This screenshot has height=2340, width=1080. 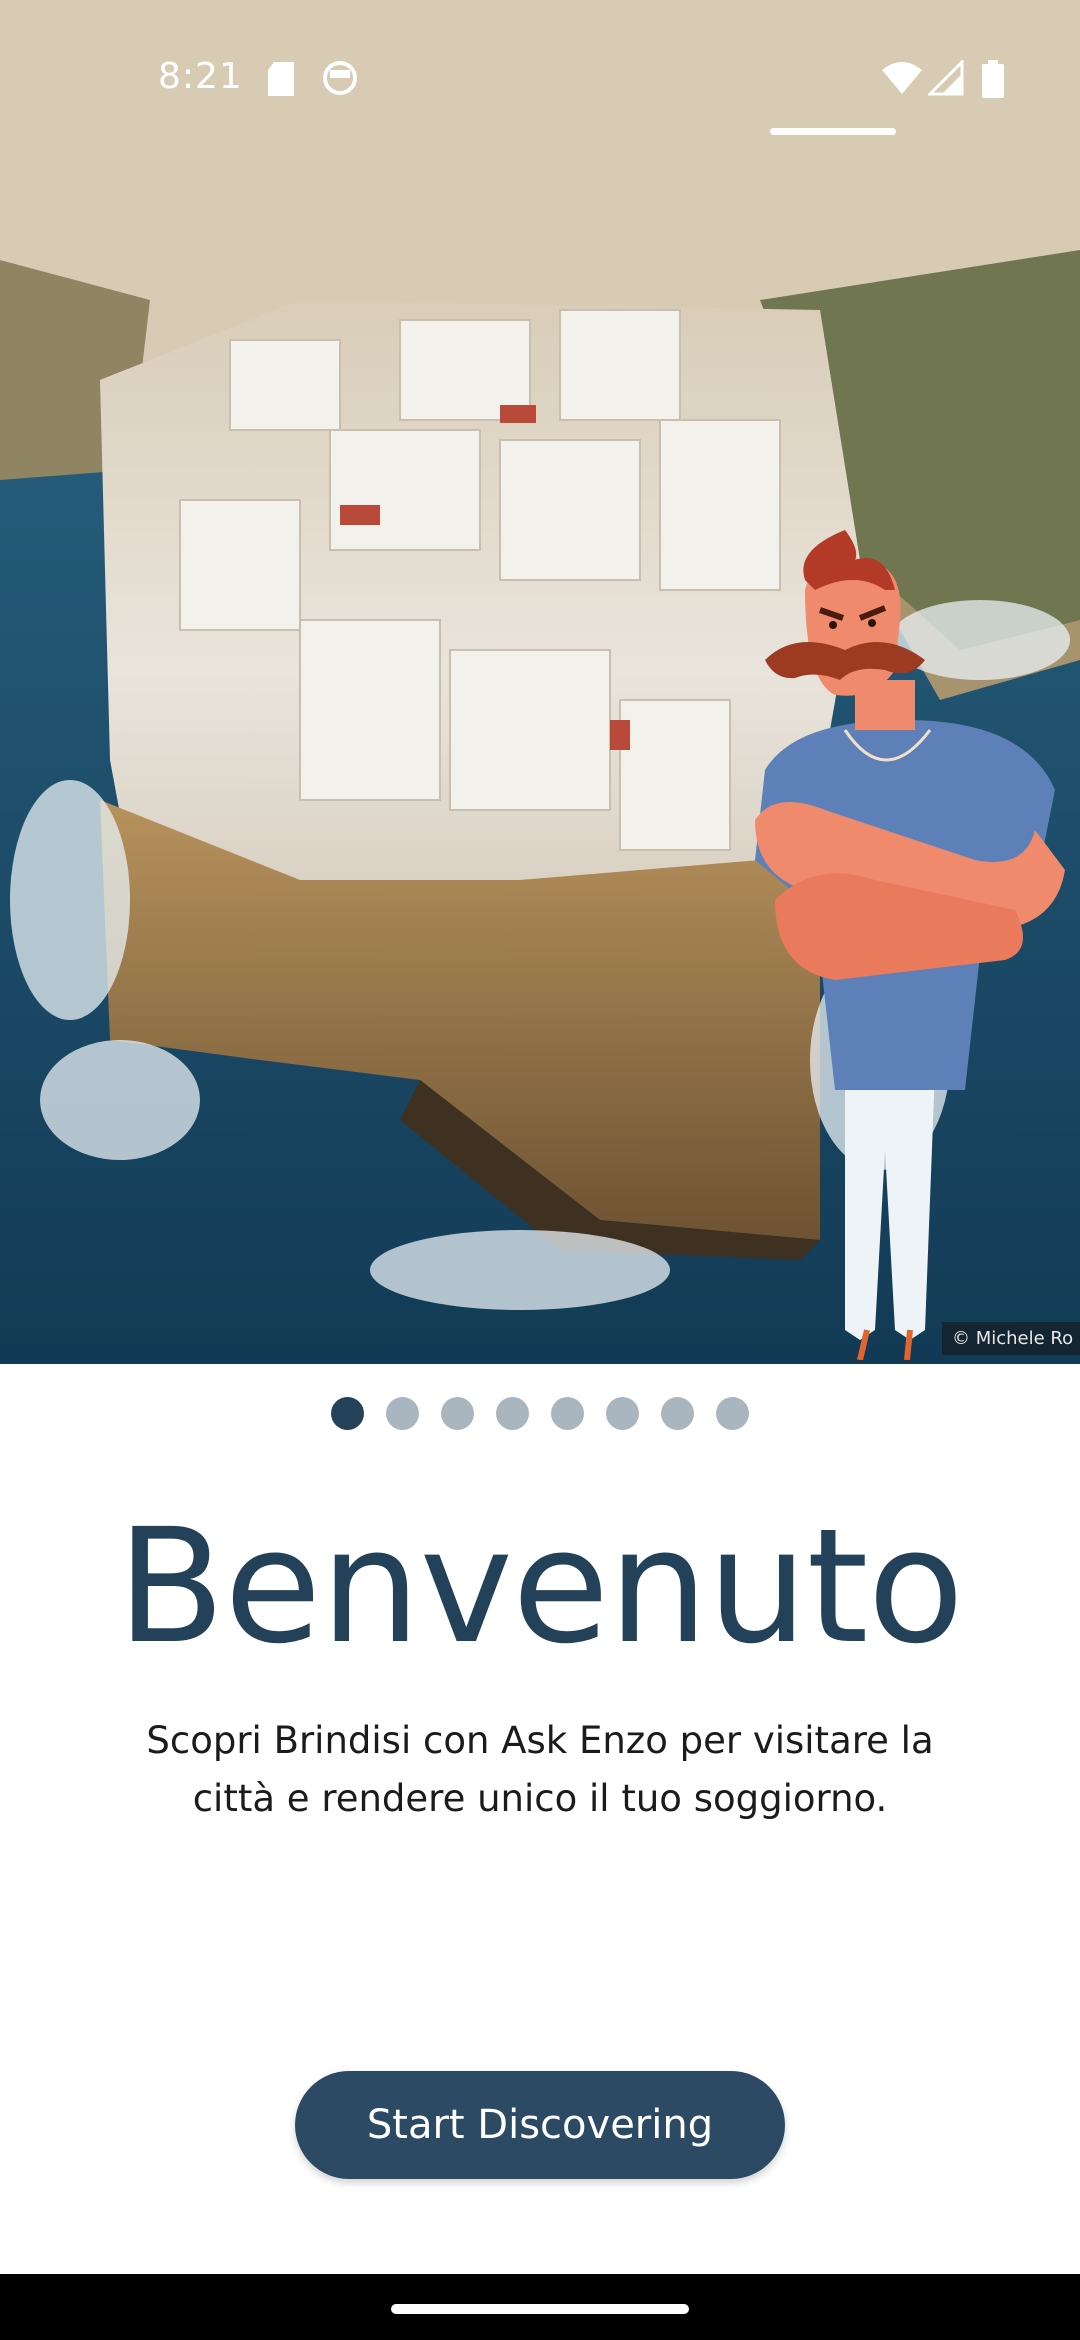 I want to click on status-bar: 8:21, so click(x=540, y=68).